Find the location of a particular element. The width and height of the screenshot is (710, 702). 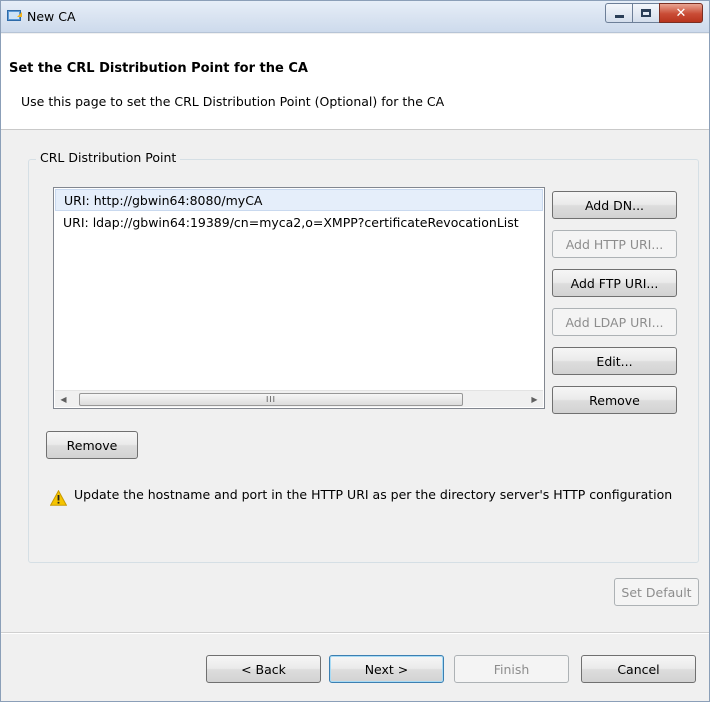

ca-wizard-icon is located at coordinates (14, 15).